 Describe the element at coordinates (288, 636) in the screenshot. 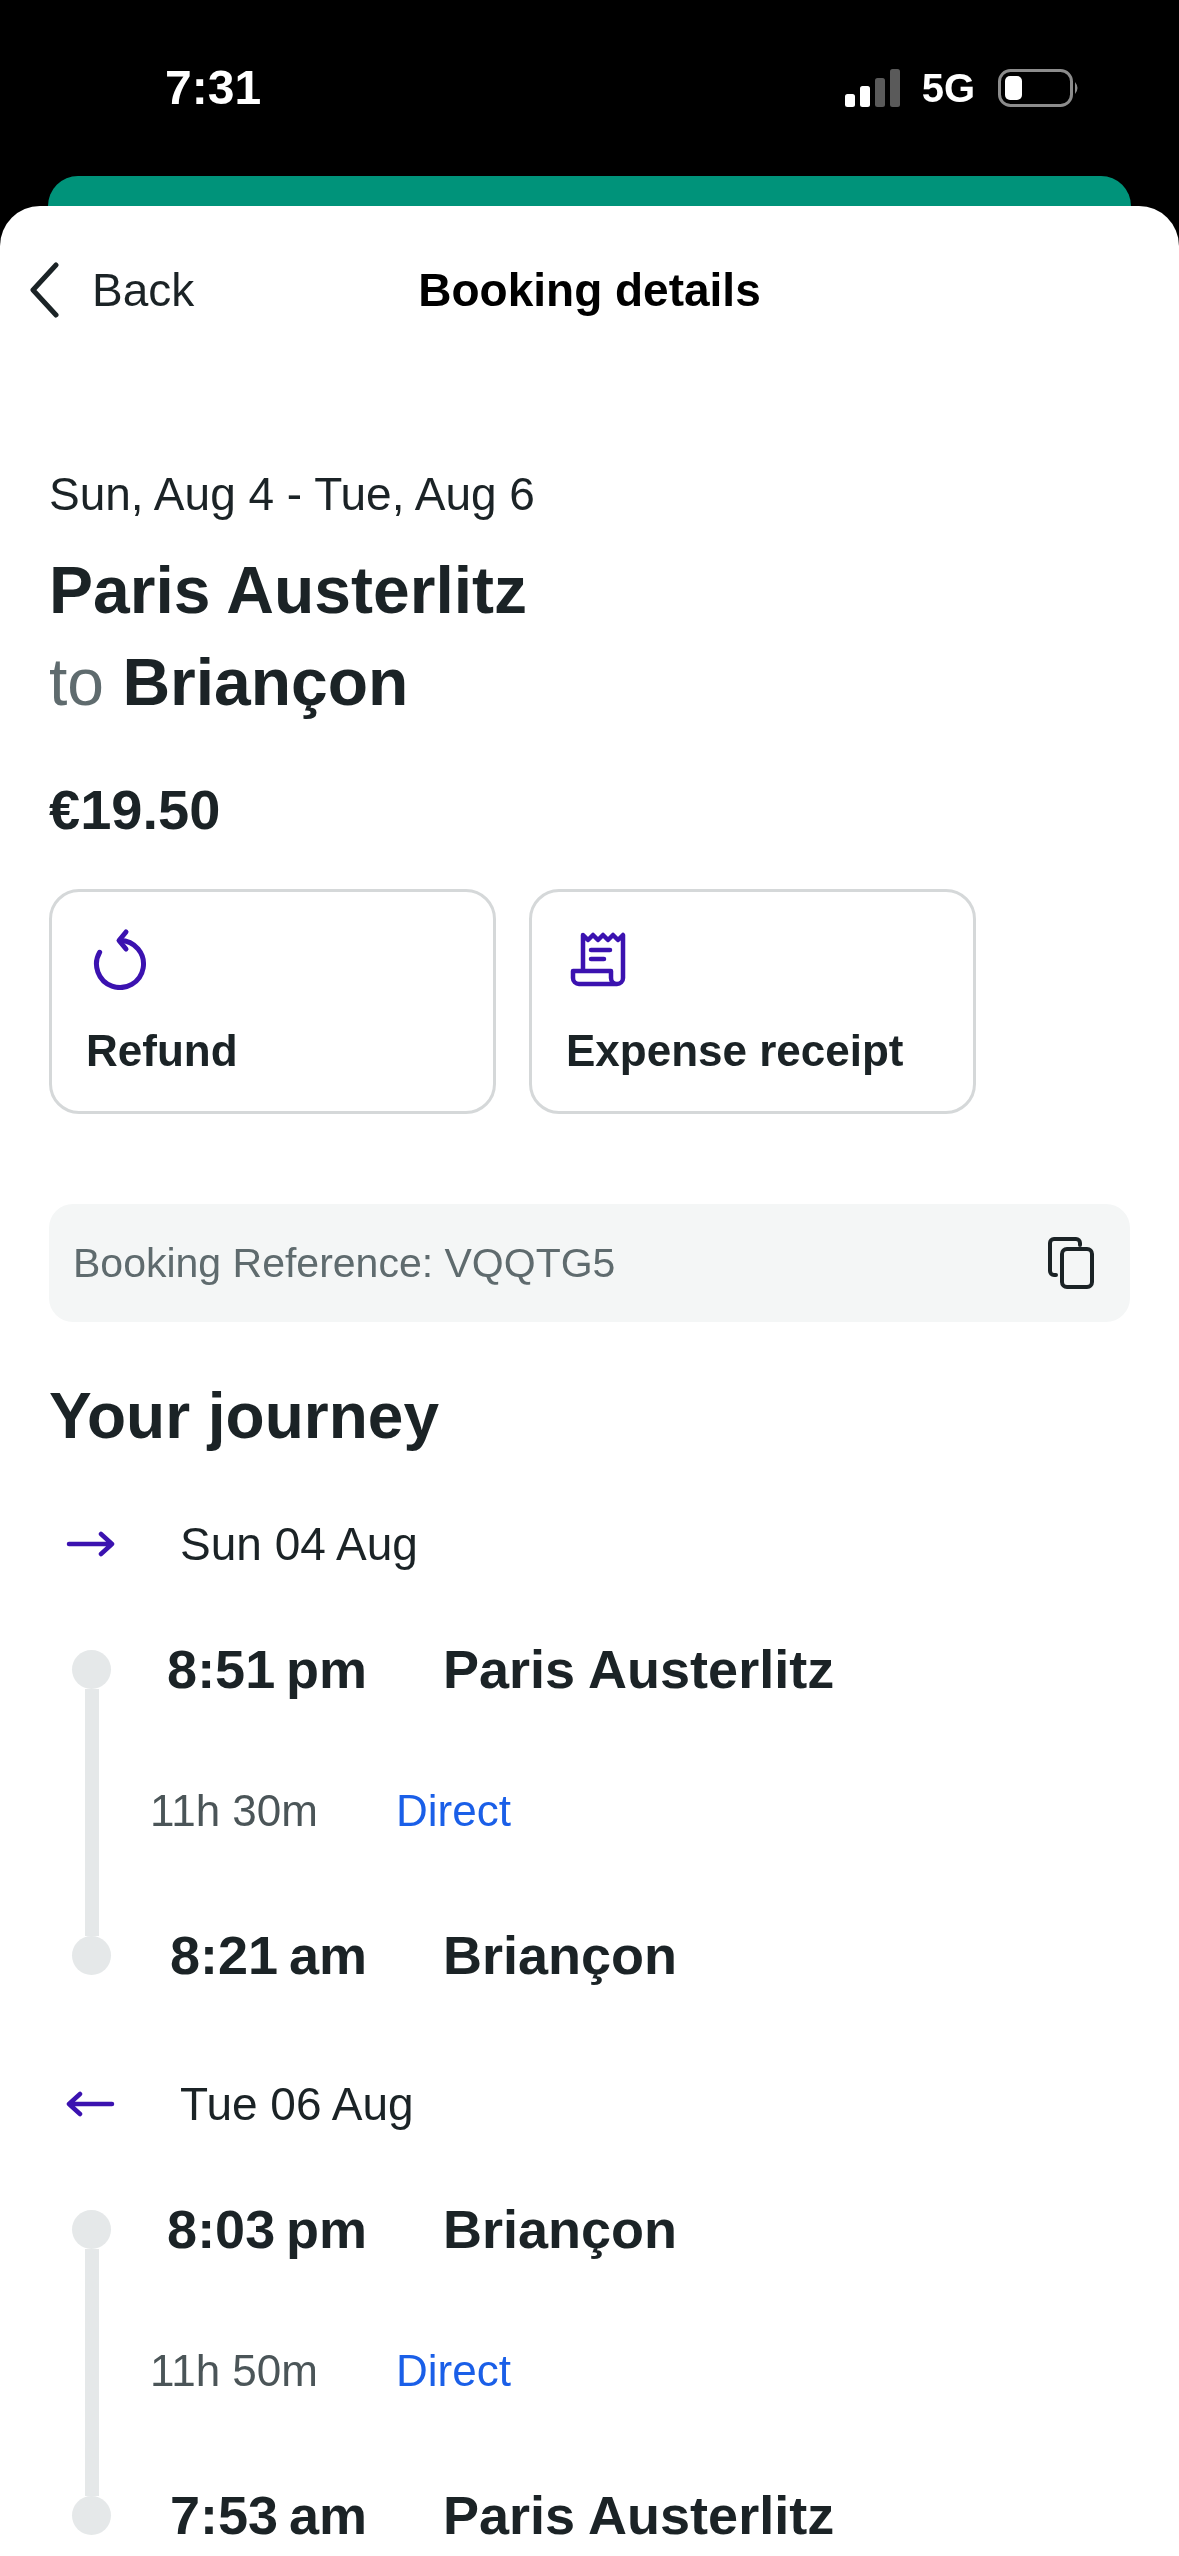

I see `route-title: Paris Austerlitz to Briançon` at that location.